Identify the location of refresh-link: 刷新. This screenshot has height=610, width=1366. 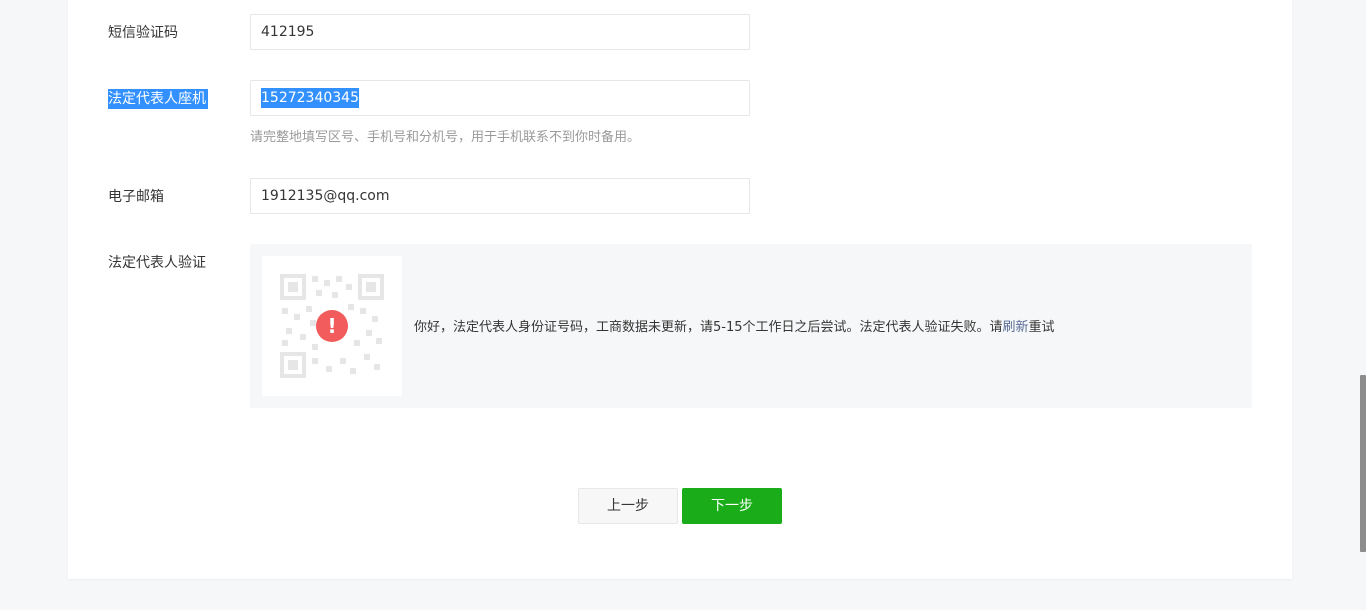
(1016, 327).